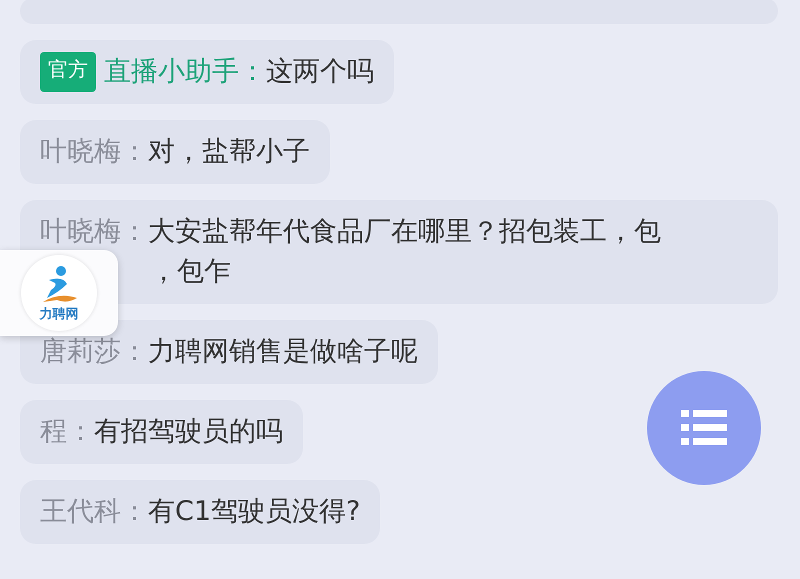 Image resolution: width=800 pixels, height=579 pixels. Describe the element at coordinates (67, 432) in the screenshot. I see `sender-name: 程：` at that location.